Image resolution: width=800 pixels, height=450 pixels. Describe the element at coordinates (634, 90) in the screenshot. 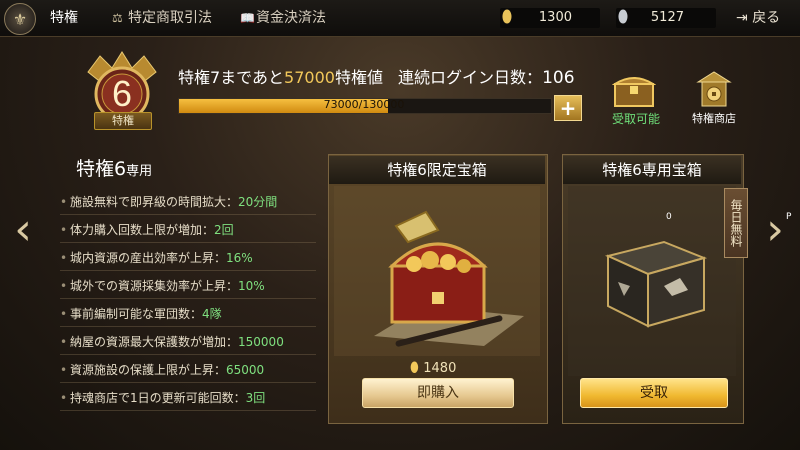

I see `treasure-chest-icon` at that location.